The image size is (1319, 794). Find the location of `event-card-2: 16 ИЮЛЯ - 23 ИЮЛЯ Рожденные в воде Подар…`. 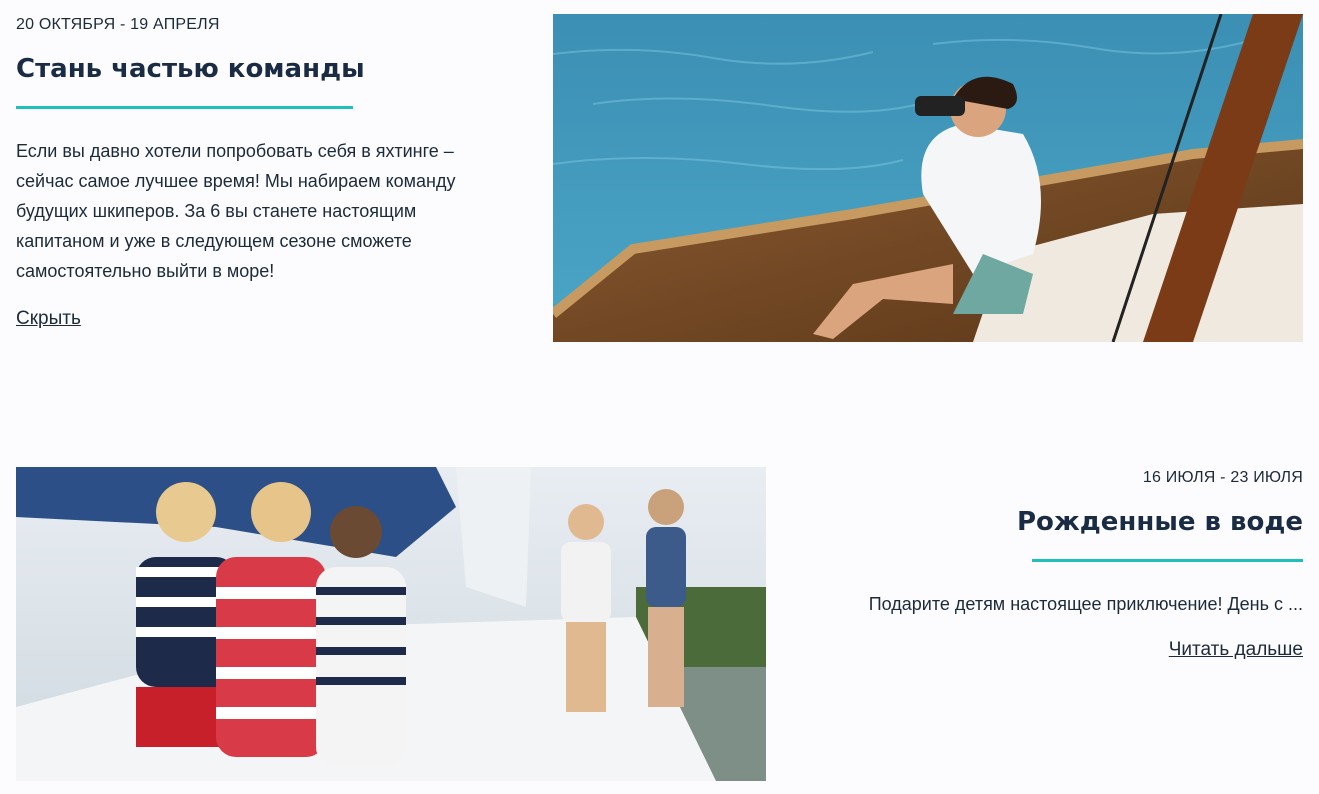

event-card-2: 16 ИЮЛЯ - 23 ИЮЛЯ Рожденные в воде Подар… is located at coordinates (1041, 577).